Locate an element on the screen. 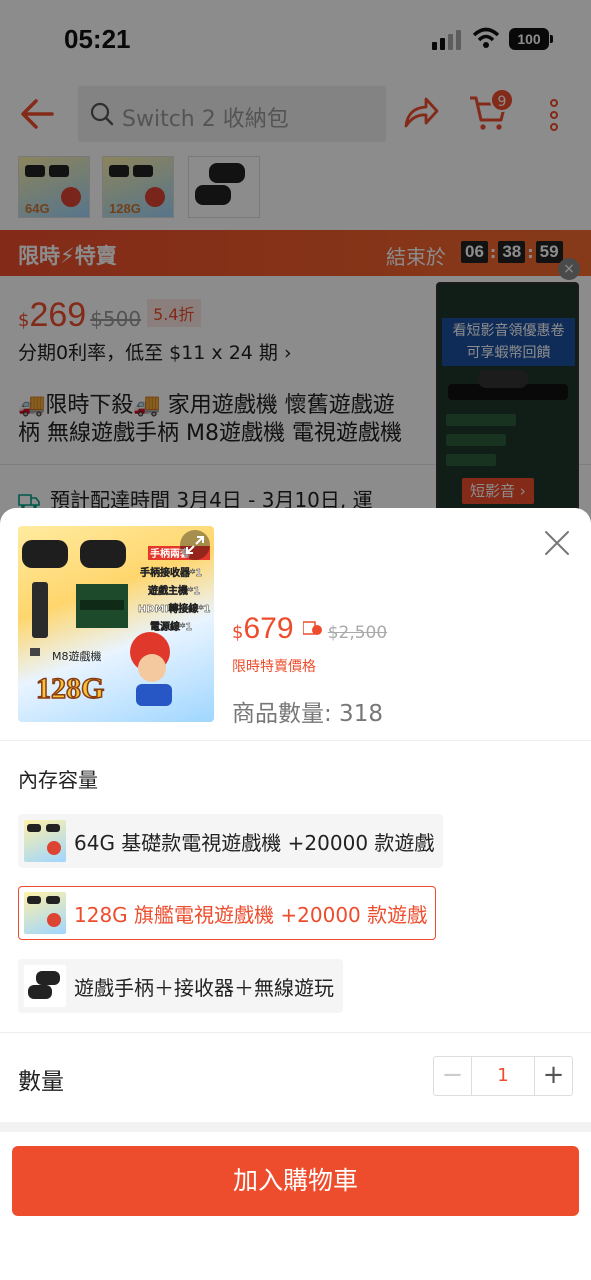 This screenshot has width=591, height=1280. image-text-hdmi: HDMI轉接線*1 is located at coordinates (174, 608).